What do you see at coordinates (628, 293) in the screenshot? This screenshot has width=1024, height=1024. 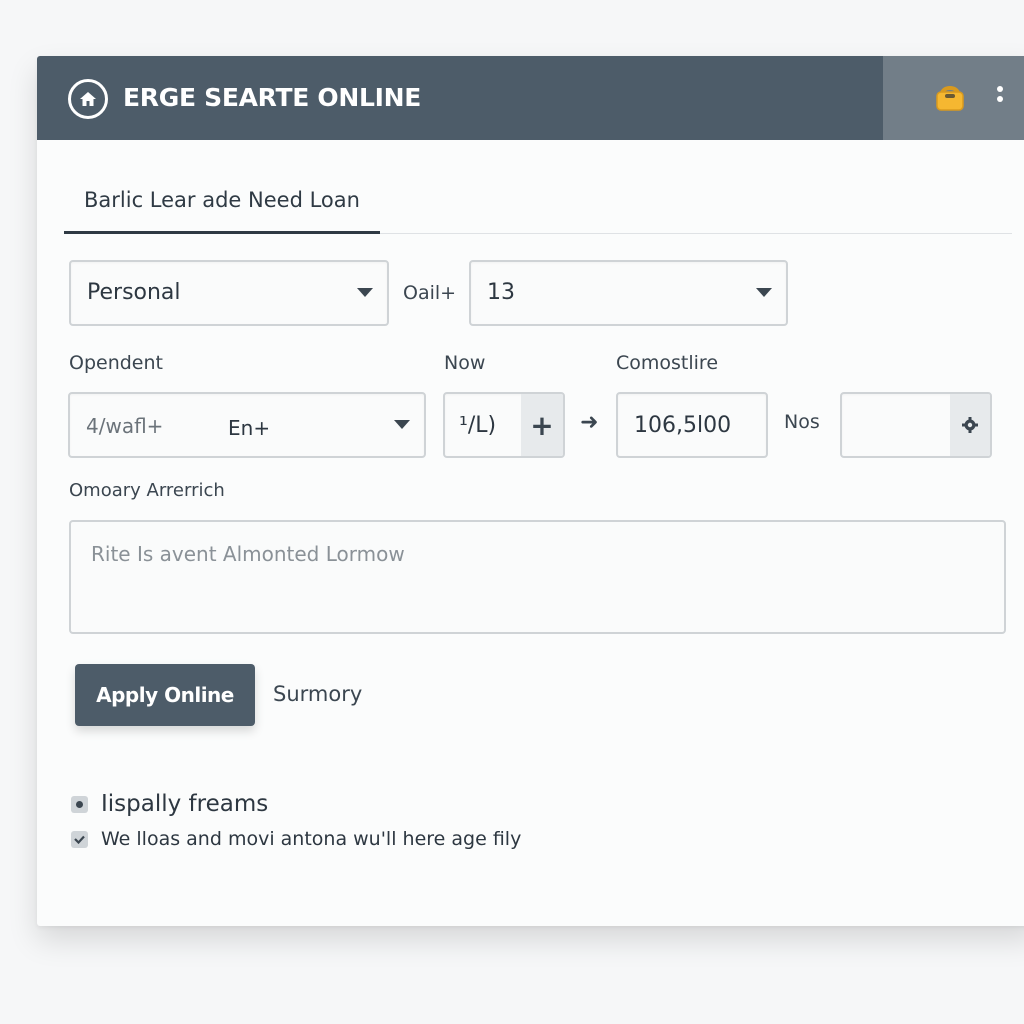 I see `term-select: 13` at bounding box center [628, 293].